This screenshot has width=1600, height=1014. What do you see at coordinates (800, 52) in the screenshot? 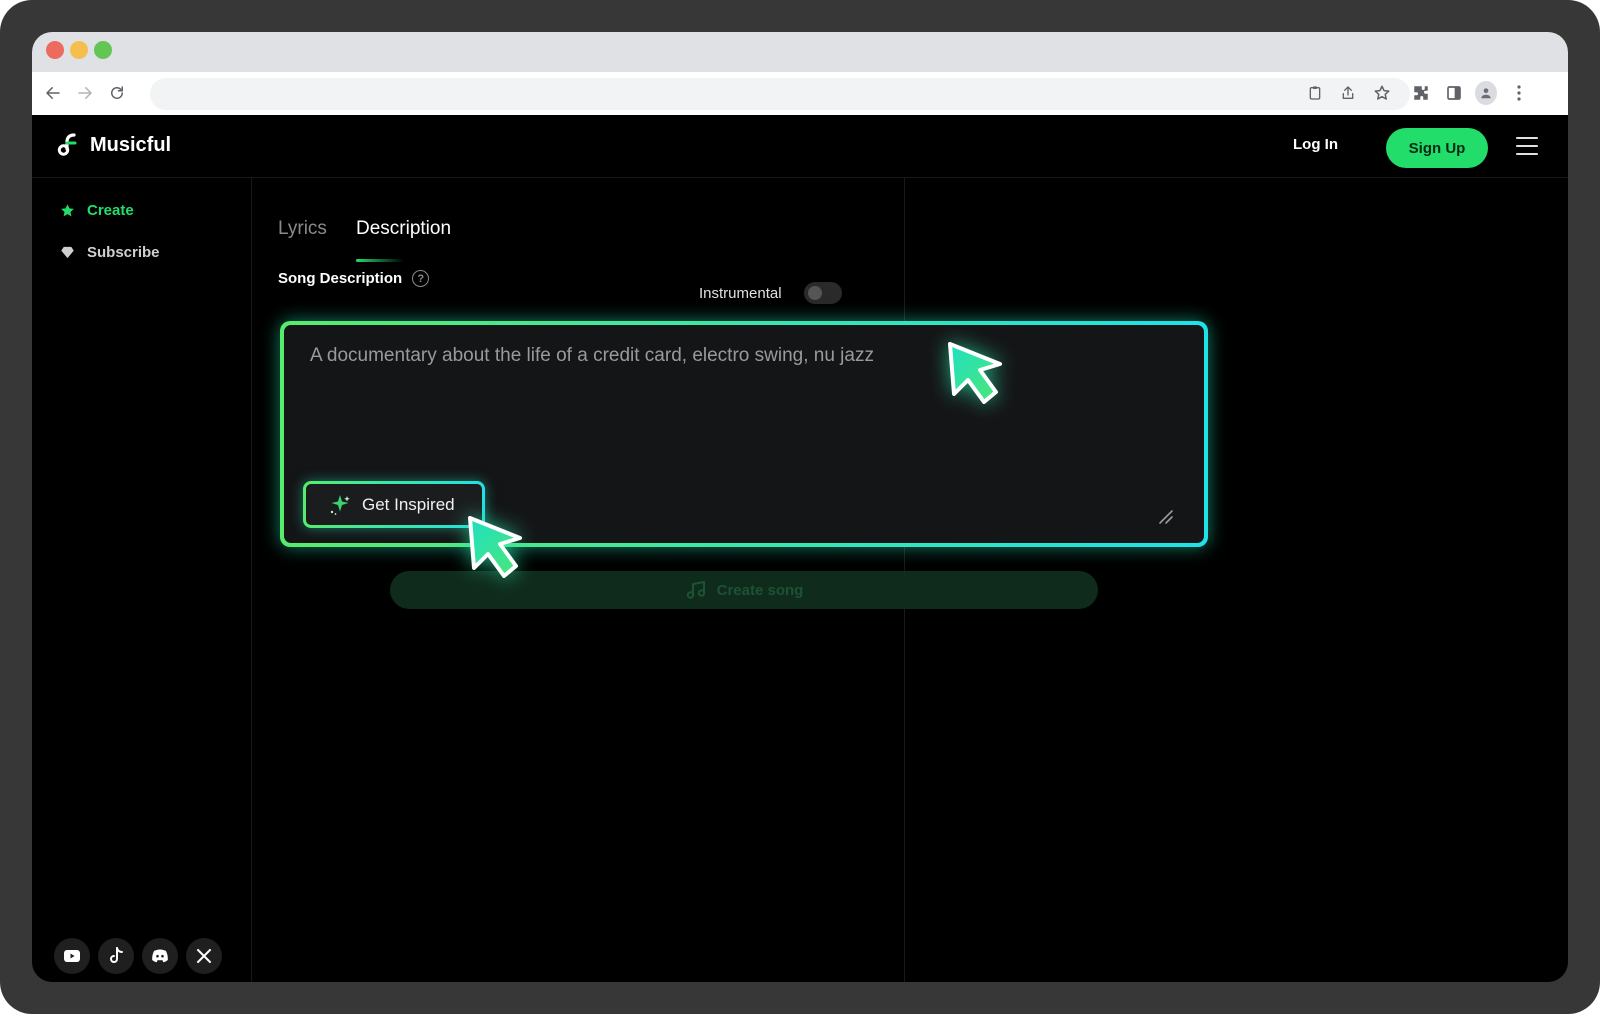
I see `browser-titlebar` at bounding box center [800, 52].